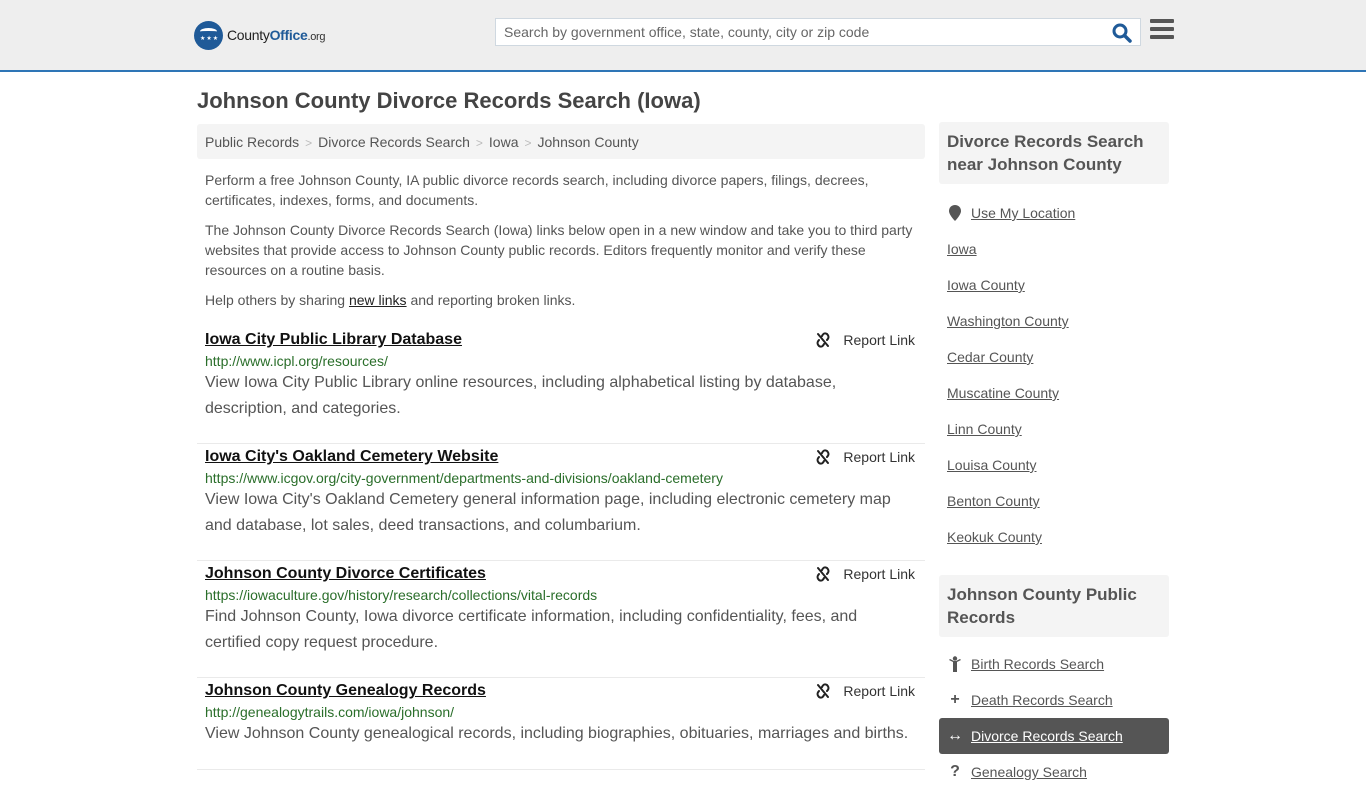 Image resolution: width=1366 pixels, height=790 pixels. I want to click on breadcrumb-iowa: Iowa, so click(504, 142).